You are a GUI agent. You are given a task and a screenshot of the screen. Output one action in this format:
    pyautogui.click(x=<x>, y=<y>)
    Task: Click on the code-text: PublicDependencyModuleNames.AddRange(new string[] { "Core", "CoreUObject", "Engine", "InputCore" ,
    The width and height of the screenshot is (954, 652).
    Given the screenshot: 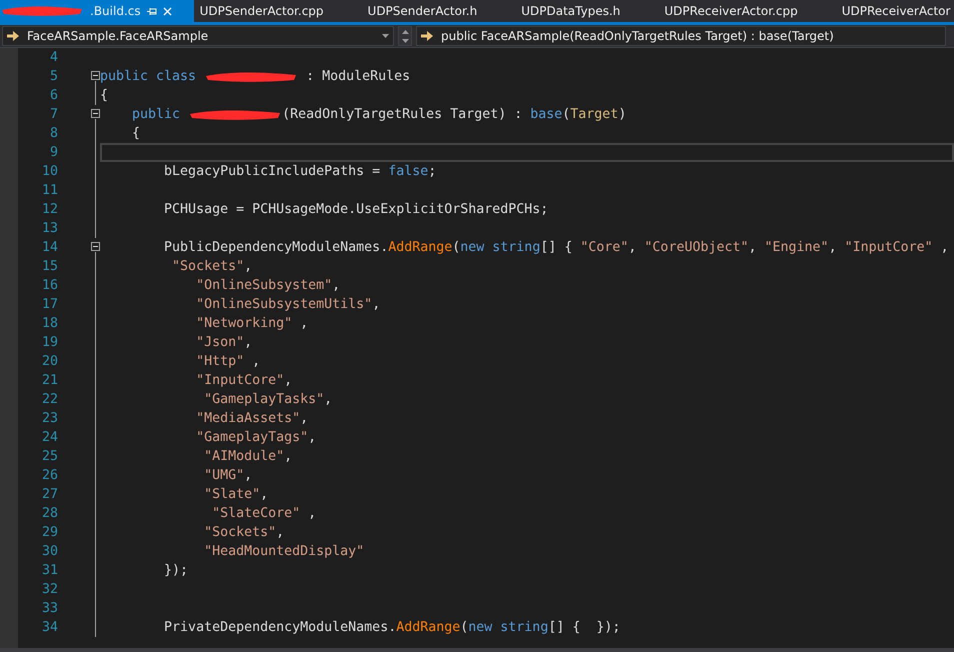 What is the action you would take?
    pyautogui.click(x=556, y=248)
    